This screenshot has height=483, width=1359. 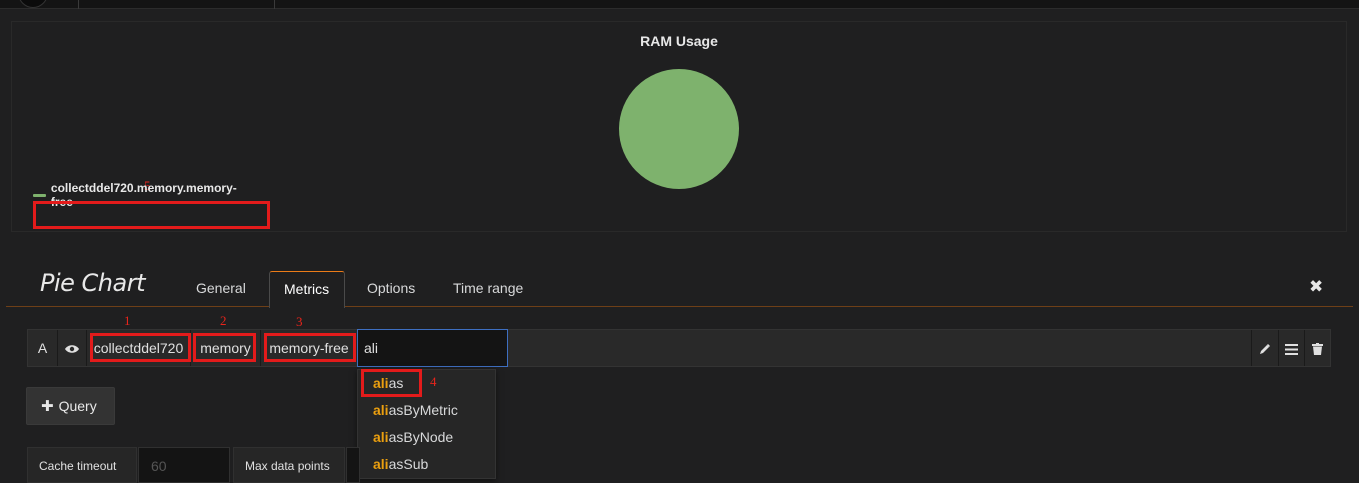 I want to click on add-query-button: ✚ Query, so click(x=70, y=406).